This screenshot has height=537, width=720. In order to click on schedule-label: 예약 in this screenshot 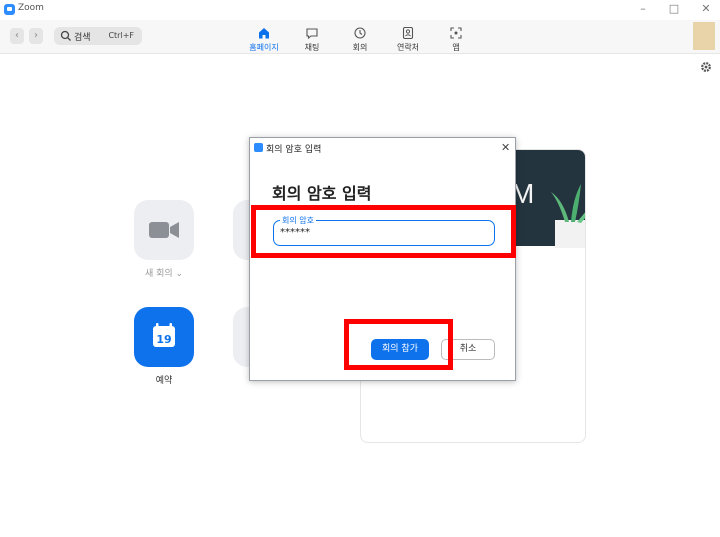, I will do `click(164, 379)`.